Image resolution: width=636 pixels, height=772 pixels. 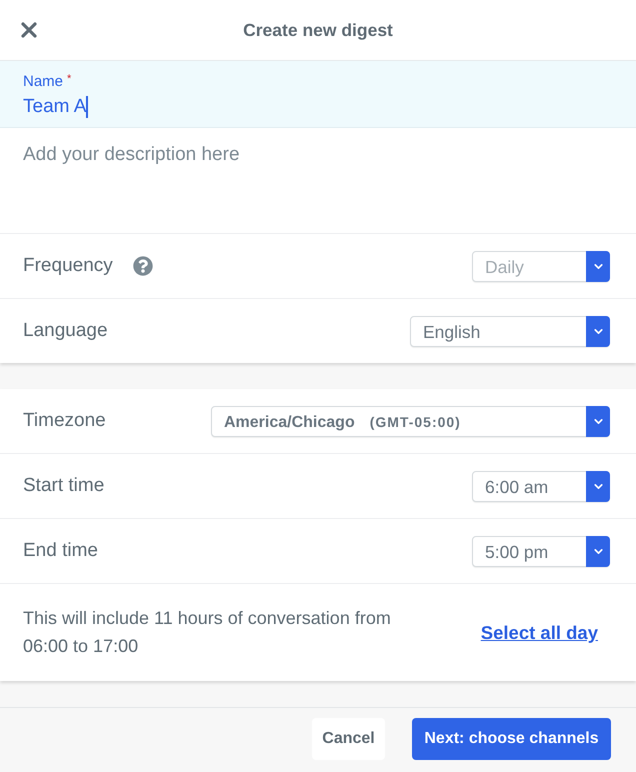 I want to click on field-label: Timezone, so click(x=64, y=420).